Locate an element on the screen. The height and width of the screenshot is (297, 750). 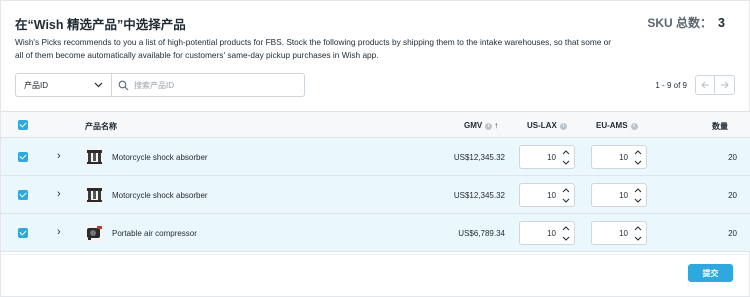
column-header-gmv-label: GMV is located at coordinates (473, 125).